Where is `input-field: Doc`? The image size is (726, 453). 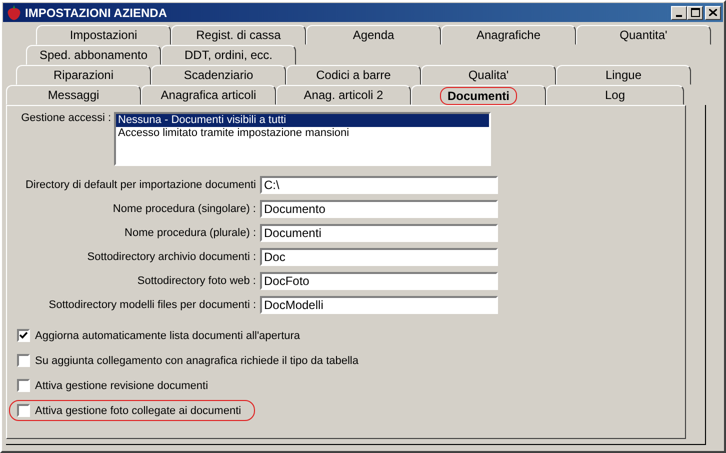 input-field: Doc is located at coordinates (379, 257).